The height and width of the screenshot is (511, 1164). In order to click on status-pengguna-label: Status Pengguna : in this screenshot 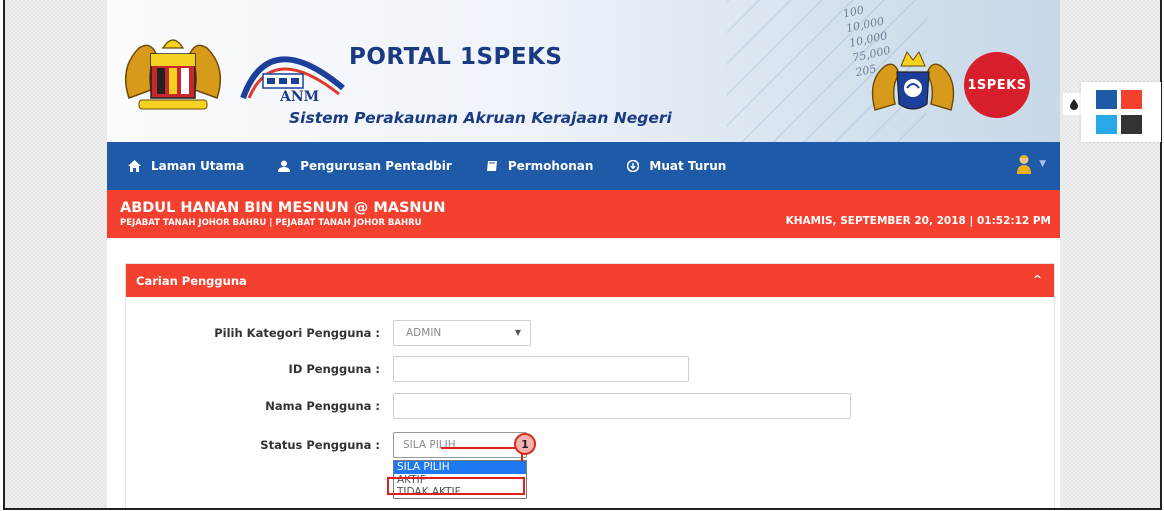, I will do `click(320, 445)`.